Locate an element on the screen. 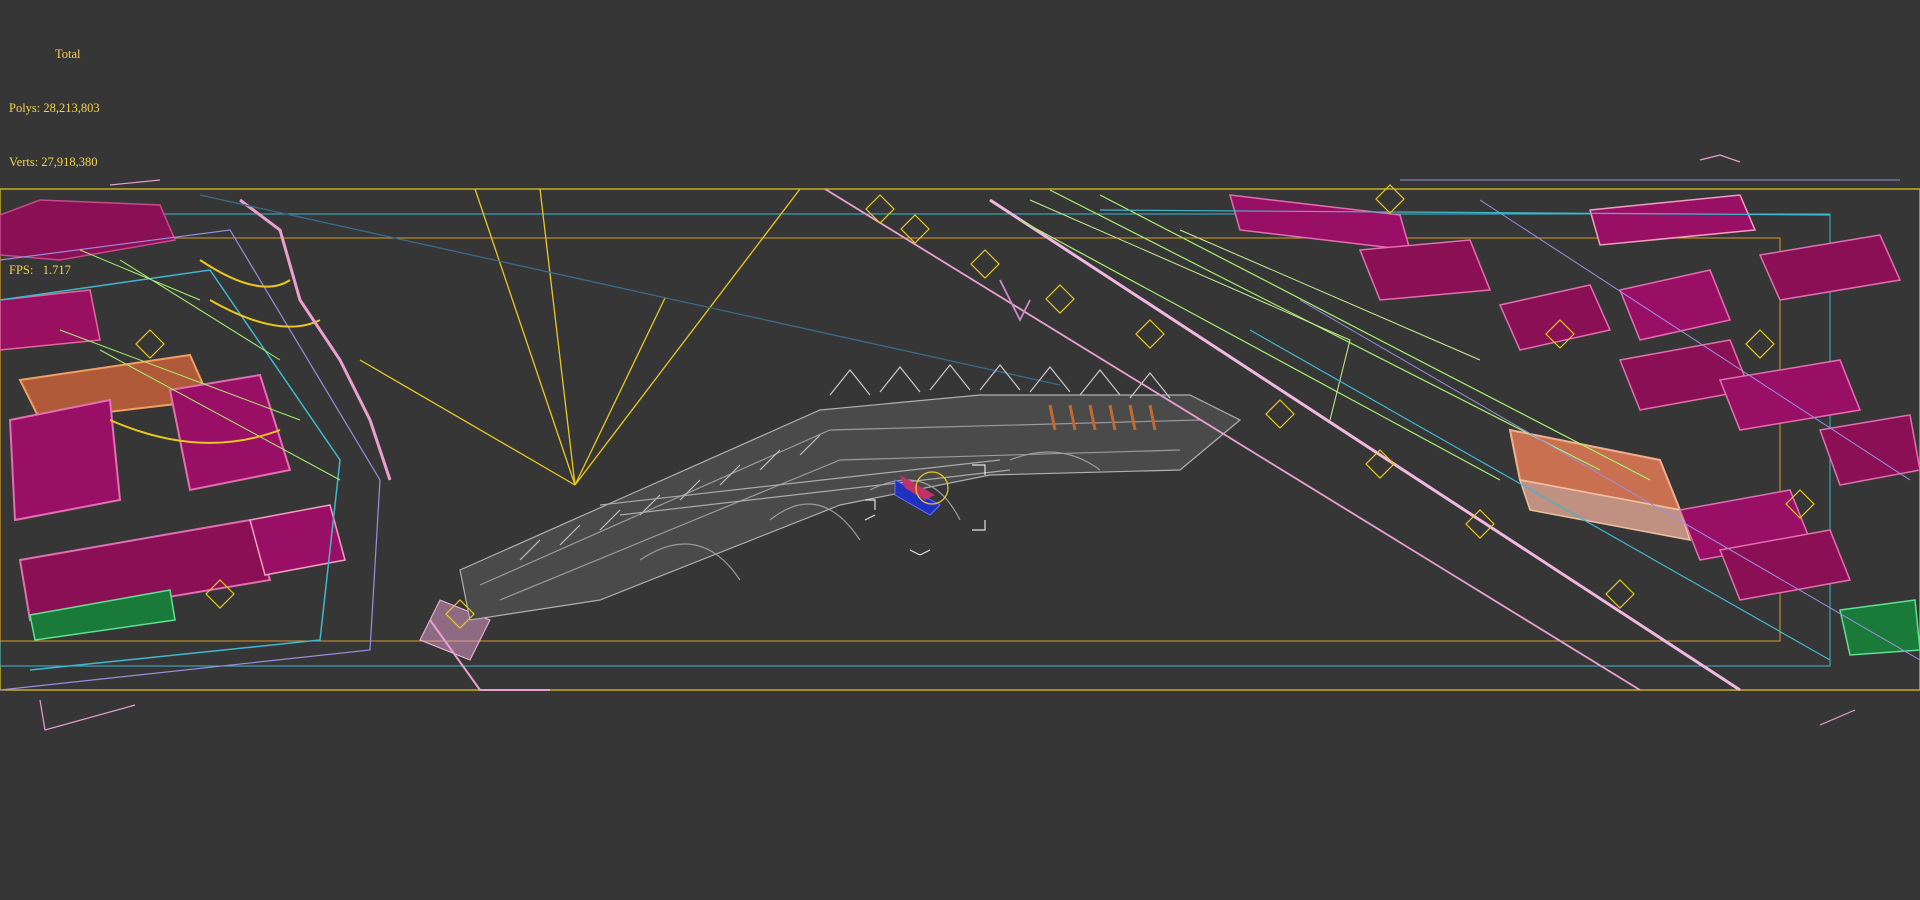 Image resolution: width=1920 pixels, height=900 pixels. bridge is located at coordinates (850, 492).